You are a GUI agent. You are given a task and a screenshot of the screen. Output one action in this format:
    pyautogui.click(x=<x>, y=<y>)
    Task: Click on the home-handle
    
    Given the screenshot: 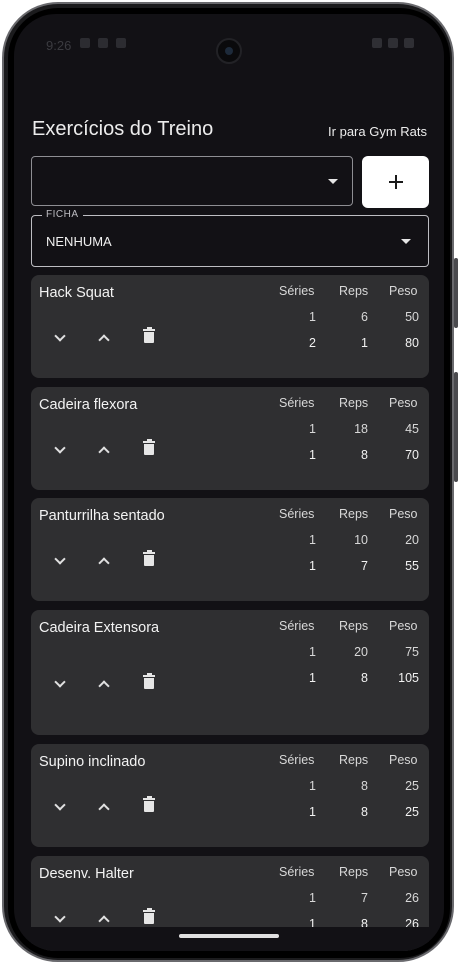 What is the action you would take?
    pyautogui.click(x=229, y=936)
    